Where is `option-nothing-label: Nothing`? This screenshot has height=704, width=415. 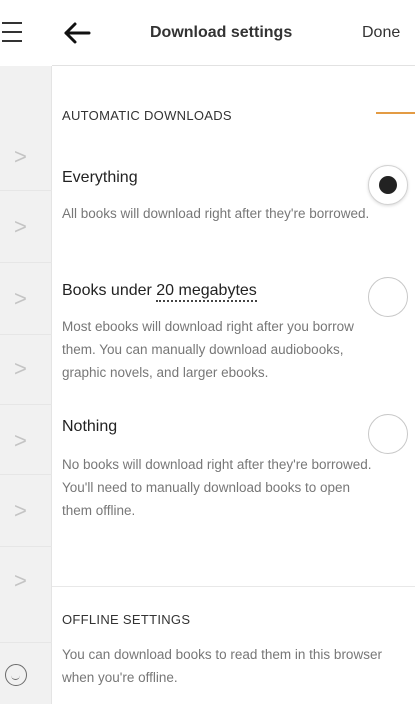
option-nothing-label: Nothing is located at coordinates (89, 427).